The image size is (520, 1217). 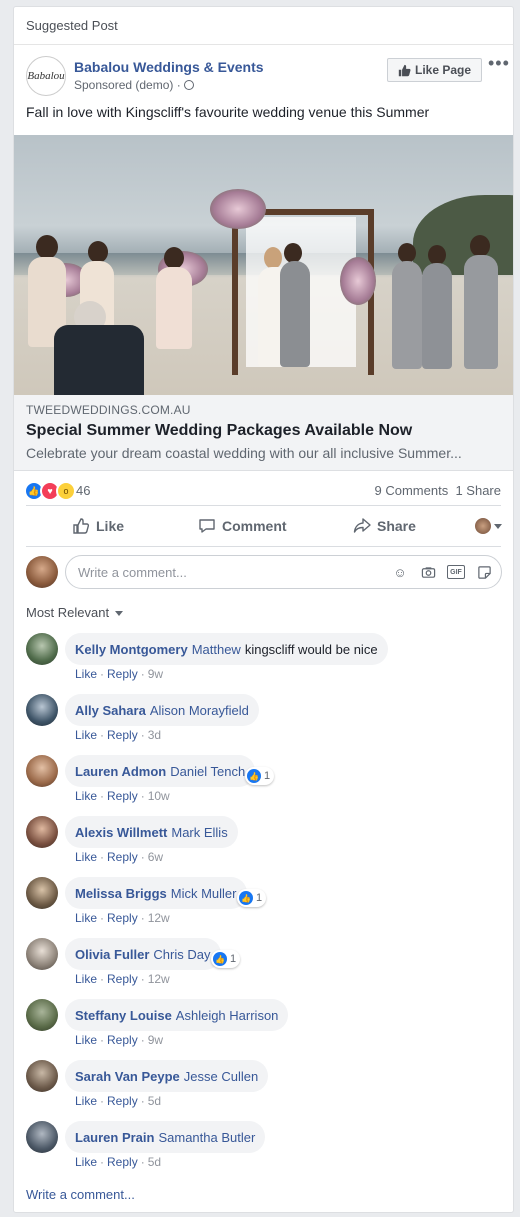 I want to click on tagged-friend: Daniel Tench, so click(x=207, y=771).